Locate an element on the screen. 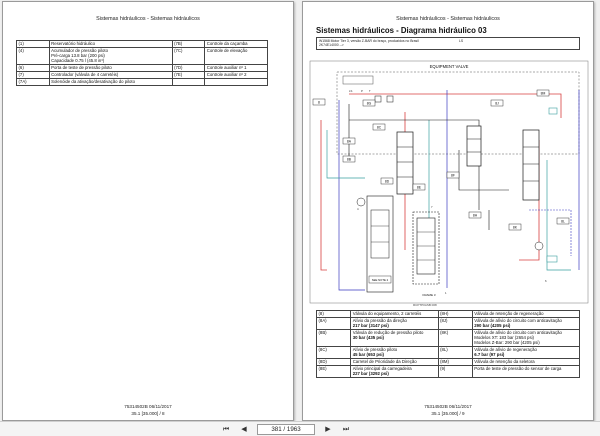  callout-label: 8G is located at coordinates (369, 104).